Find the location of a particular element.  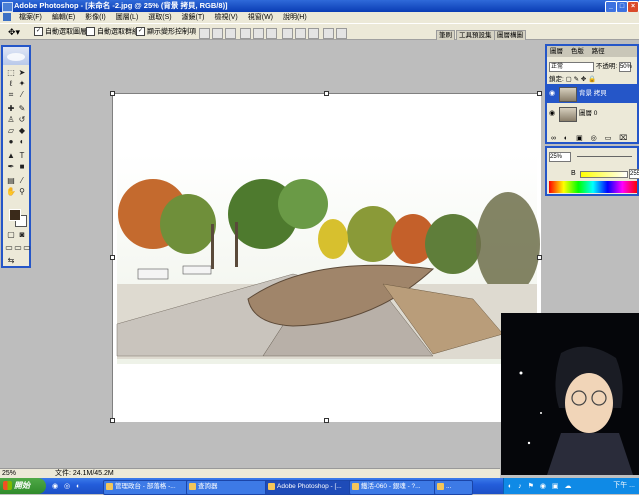

quick-mask-icon: ◙ is located at coordinates (22, 235).